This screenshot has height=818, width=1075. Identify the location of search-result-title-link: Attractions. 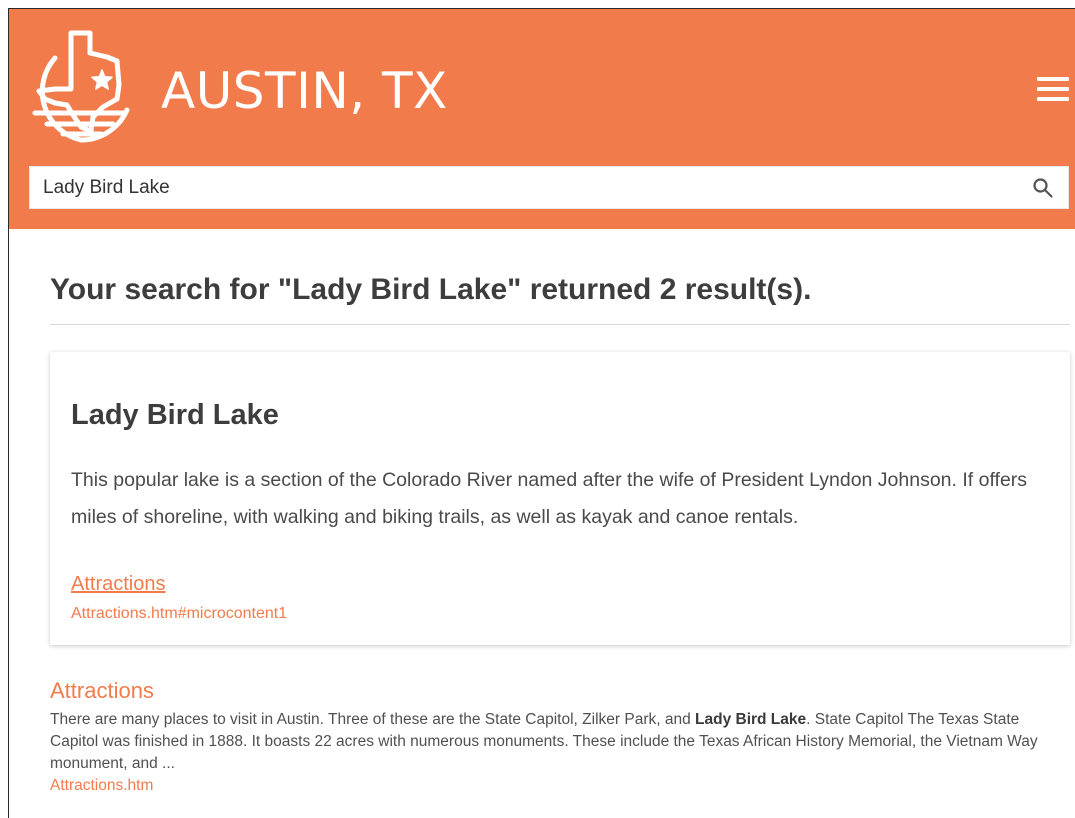
(102, 691).